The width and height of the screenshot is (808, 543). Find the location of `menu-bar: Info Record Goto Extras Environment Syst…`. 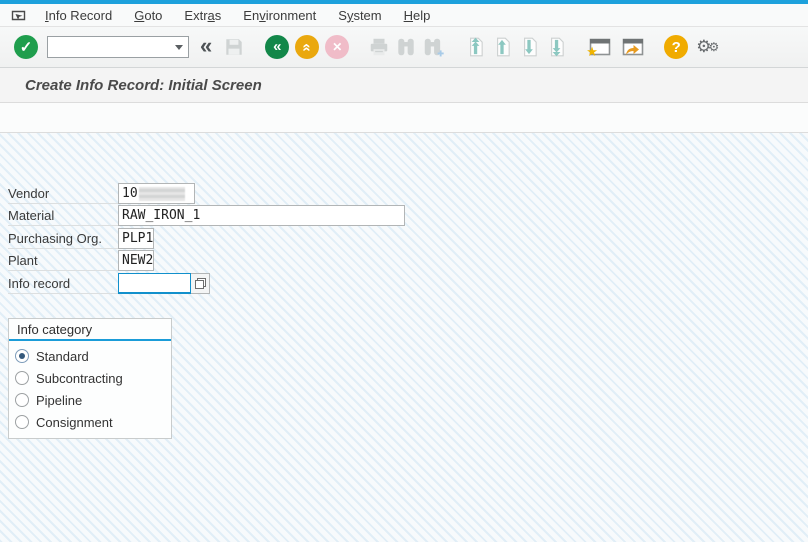

menu-bar: Info Record Goto Extras Environment Syst… is located at coordinates (404, 15).